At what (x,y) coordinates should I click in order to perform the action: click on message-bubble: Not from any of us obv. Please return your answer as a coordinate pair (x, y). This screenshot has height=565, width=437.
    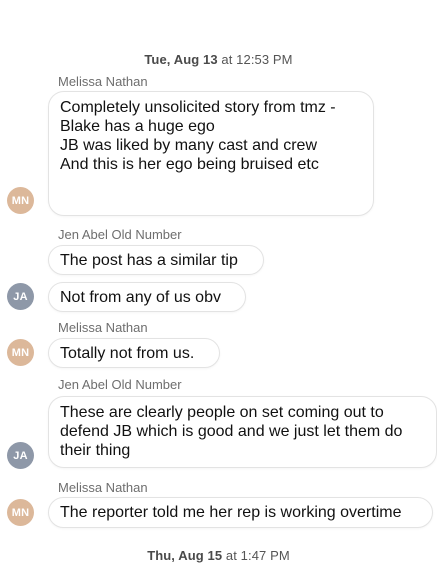
    Looking at the image, I should click on (147, 297).